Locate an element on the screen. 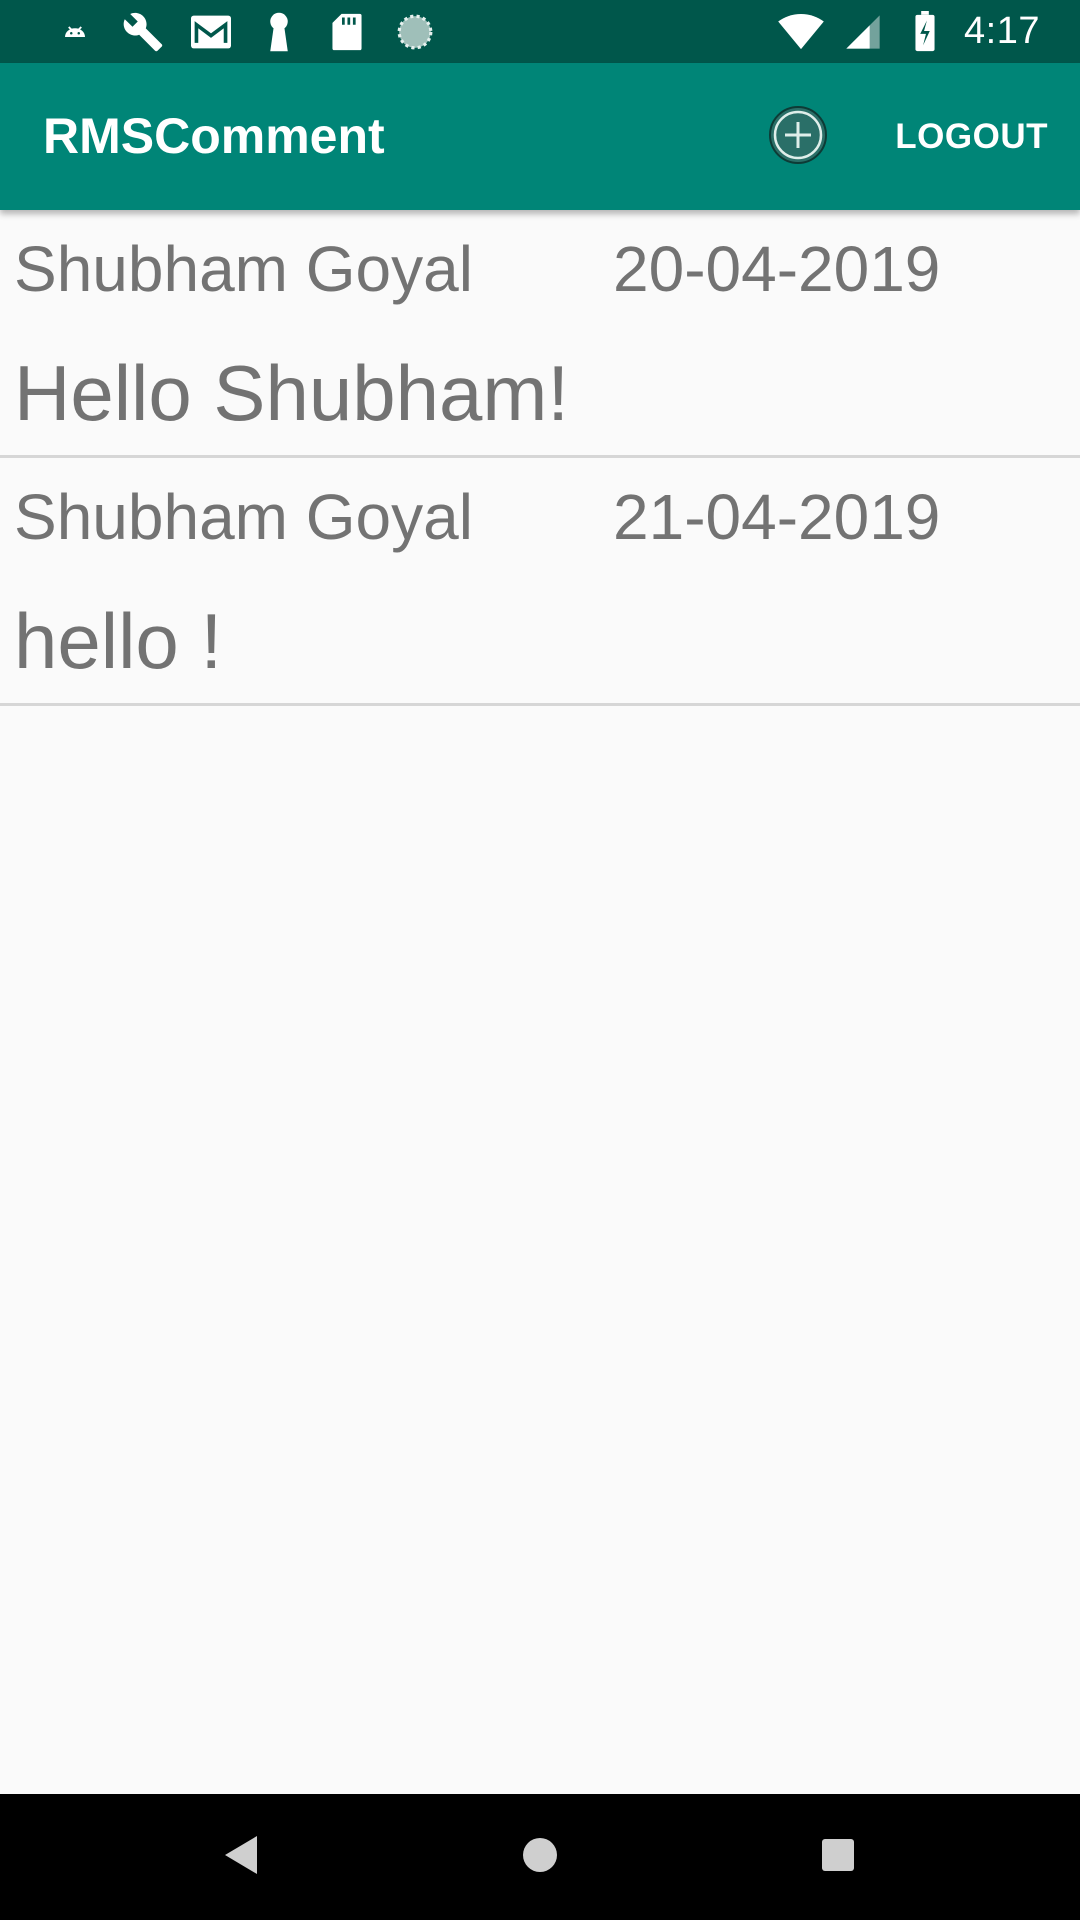 Image resolution: width=1080 pixels, height=1920 pixels. add-comment-button is located at coordinates (798, 137).